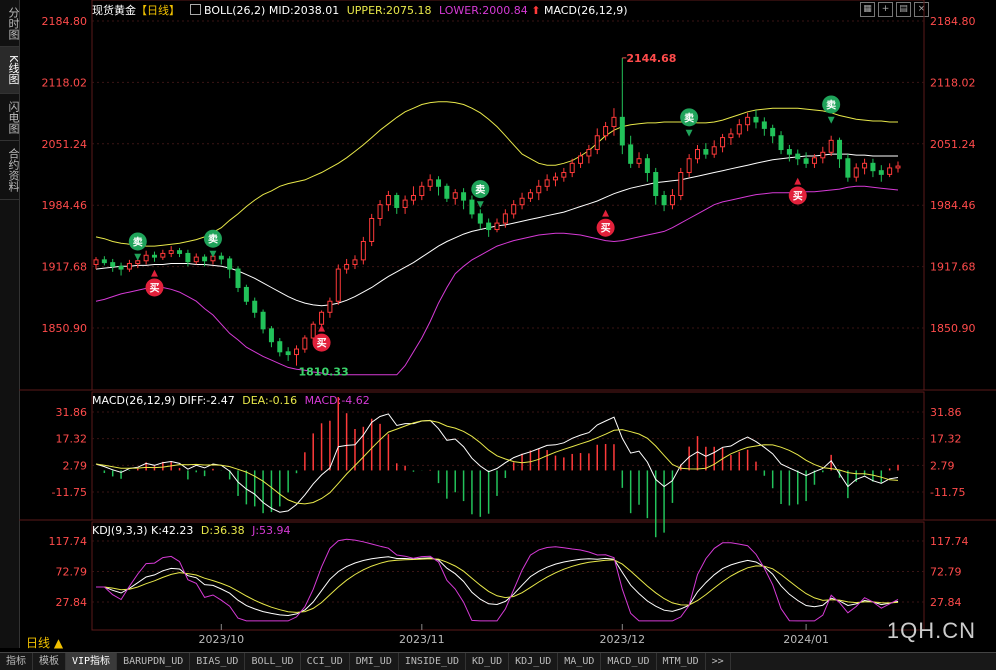  I want to click on bottom-tab-11: MA_UD, so click(580, 661).